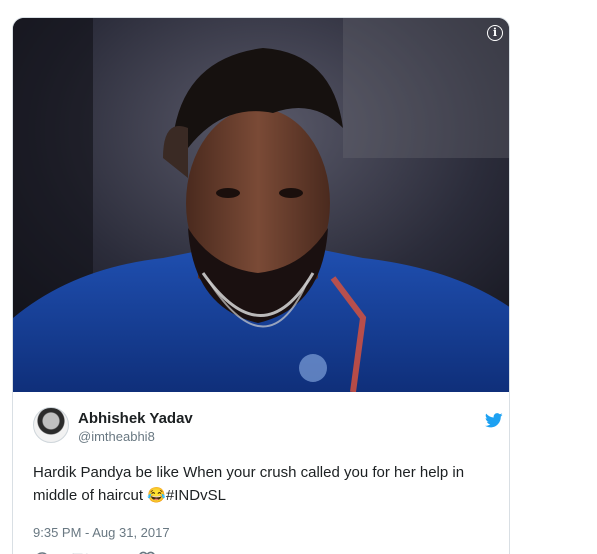  What do you see at coordinates (156, 495) in the screenshot?
I see `laughing-emoji: 😂` at bounding box center [156, 495].